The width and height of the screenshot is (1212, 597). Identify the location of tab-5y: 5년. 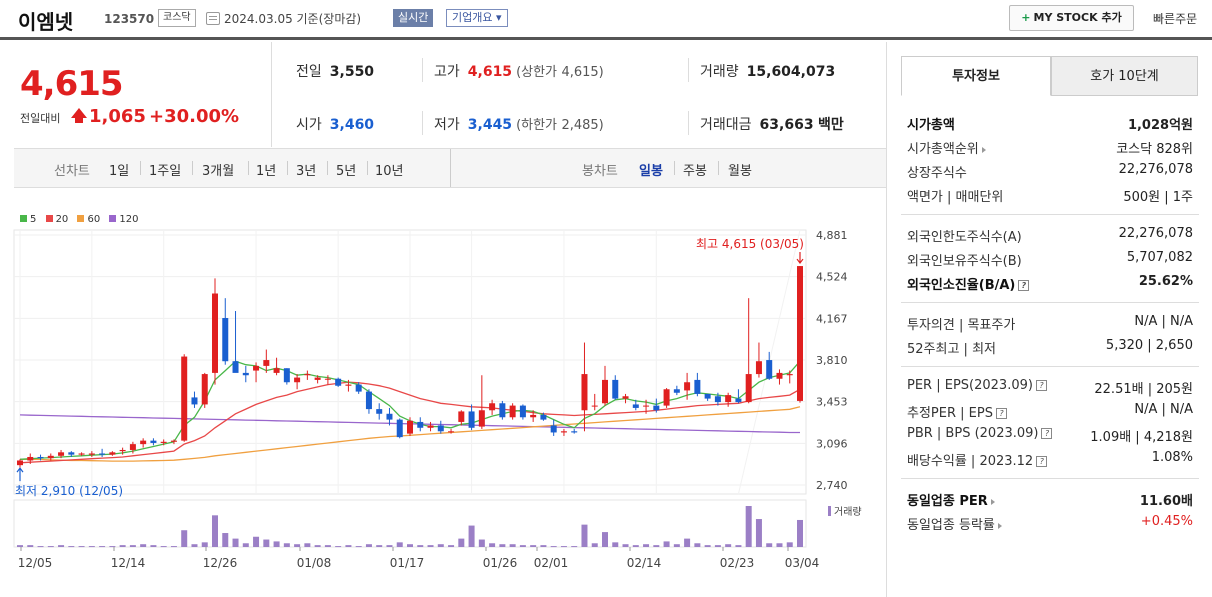
(346, 169).